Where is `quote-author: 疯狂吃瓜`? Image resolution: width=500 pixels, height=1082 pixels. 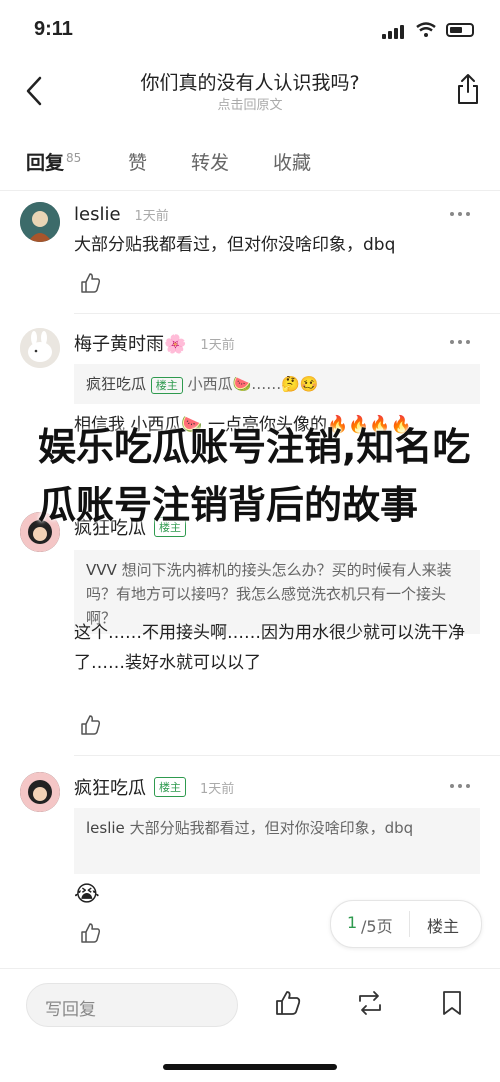 quote-author: 疯狂吃瓜 is located at coordinates (116, 384).